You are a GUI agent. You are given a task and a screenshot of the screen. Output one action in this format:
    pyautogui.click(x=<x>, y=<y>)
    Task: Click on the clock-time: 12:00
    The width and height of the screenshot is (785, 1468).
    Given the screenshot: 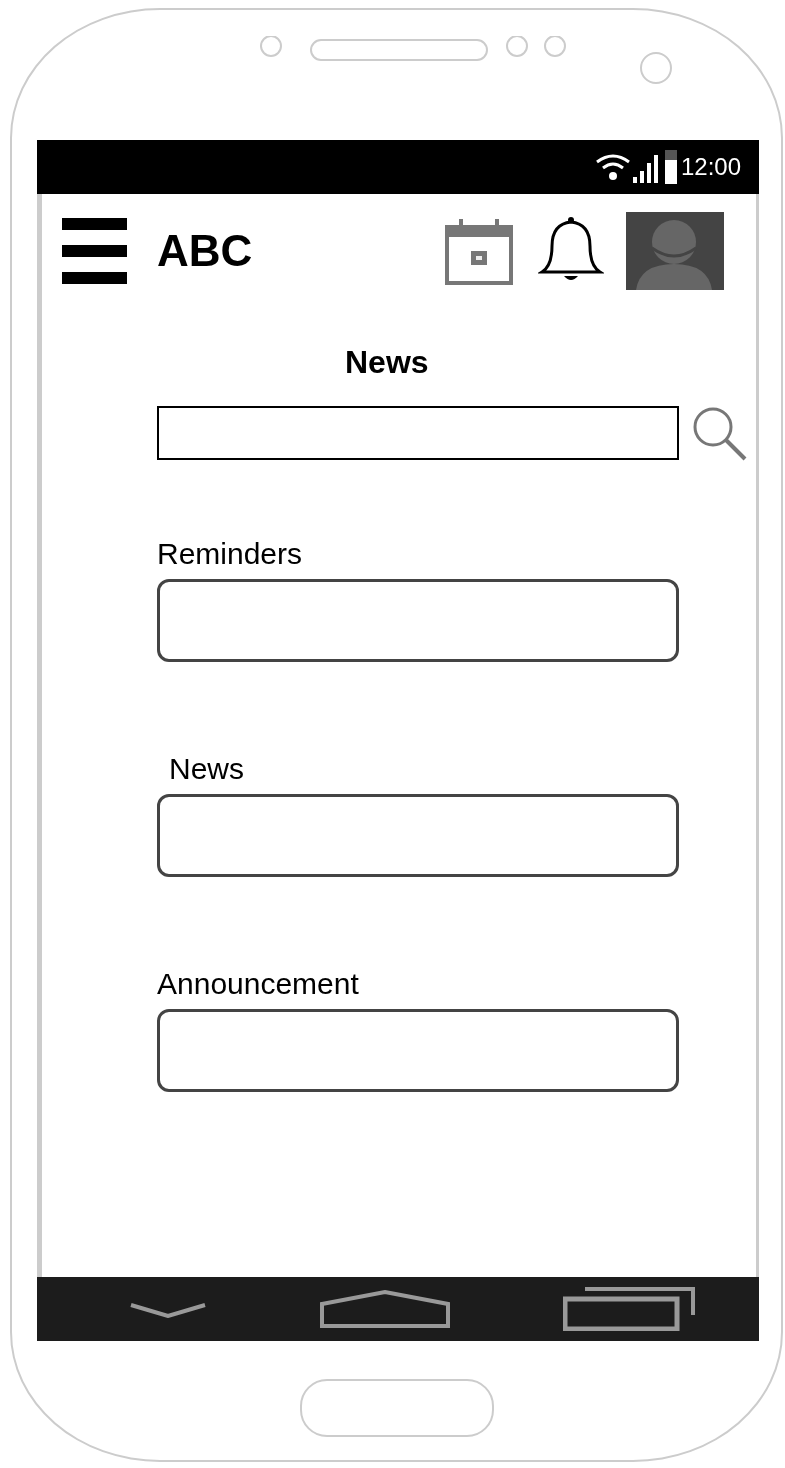 What is the action you would take?
    pyautogui.click(x=710, y=167)
    